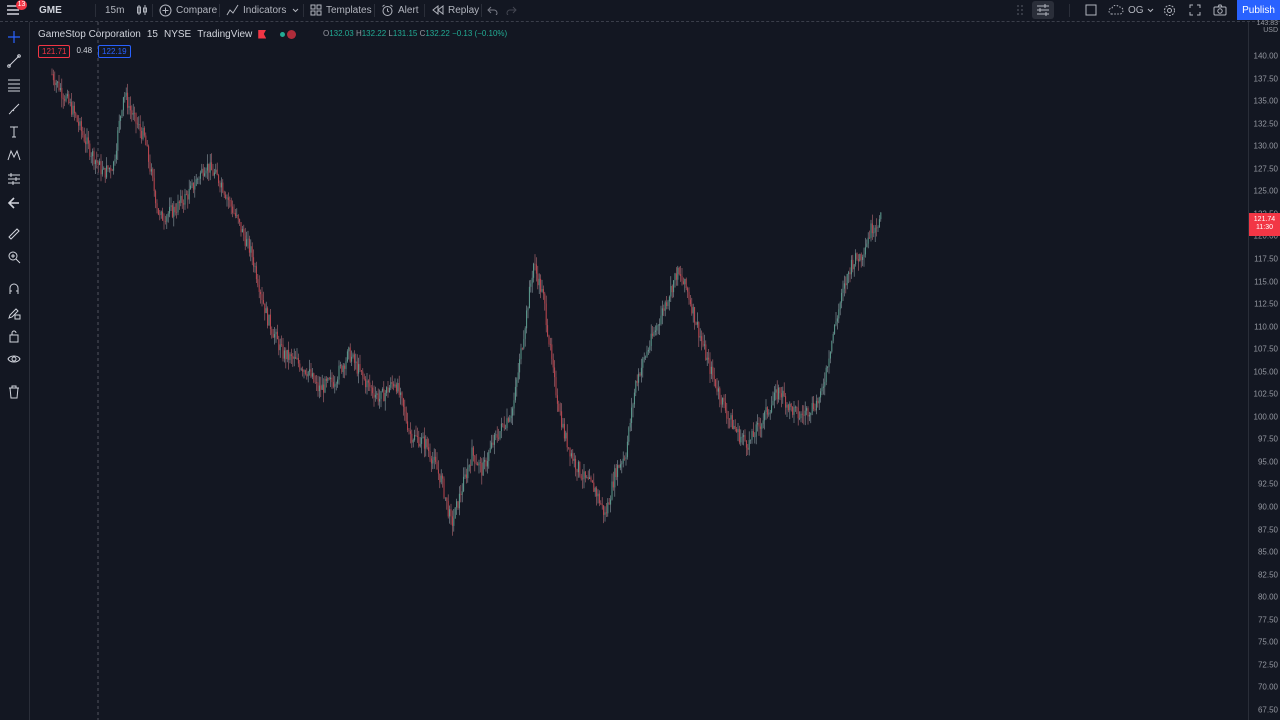 The width and height of the screenshot is (1280, 720). Describe the element at coordinates (14, 234) in the screenshot. I see `ruler-tool` at that location.